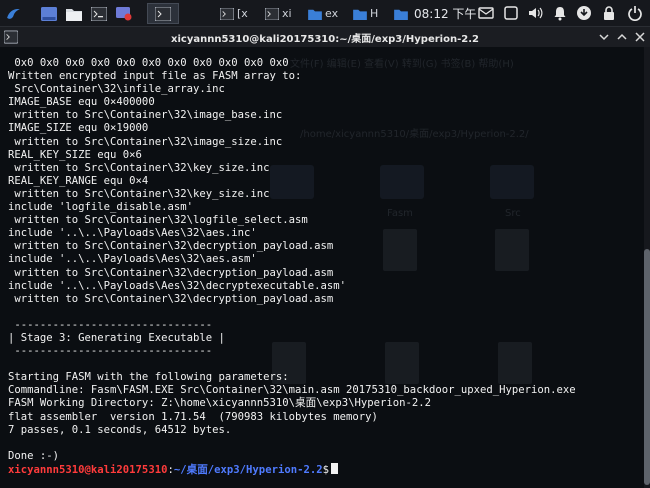  What do you see at coordinates (248, 469) in the screenshot?
I see `prompt-path: ~/桌面/exp3/Hyperion-2.2` at bounding box center [248, 469].